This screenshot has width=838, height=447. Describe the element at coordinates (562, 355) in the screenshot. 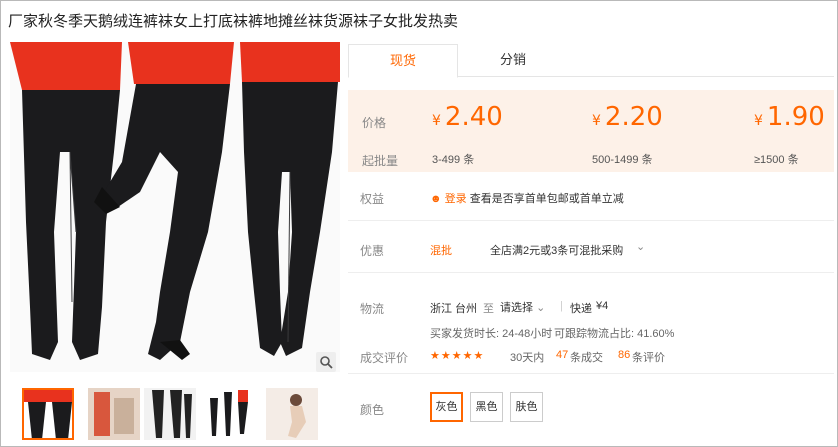

I see `sold-count: 47` at that location.